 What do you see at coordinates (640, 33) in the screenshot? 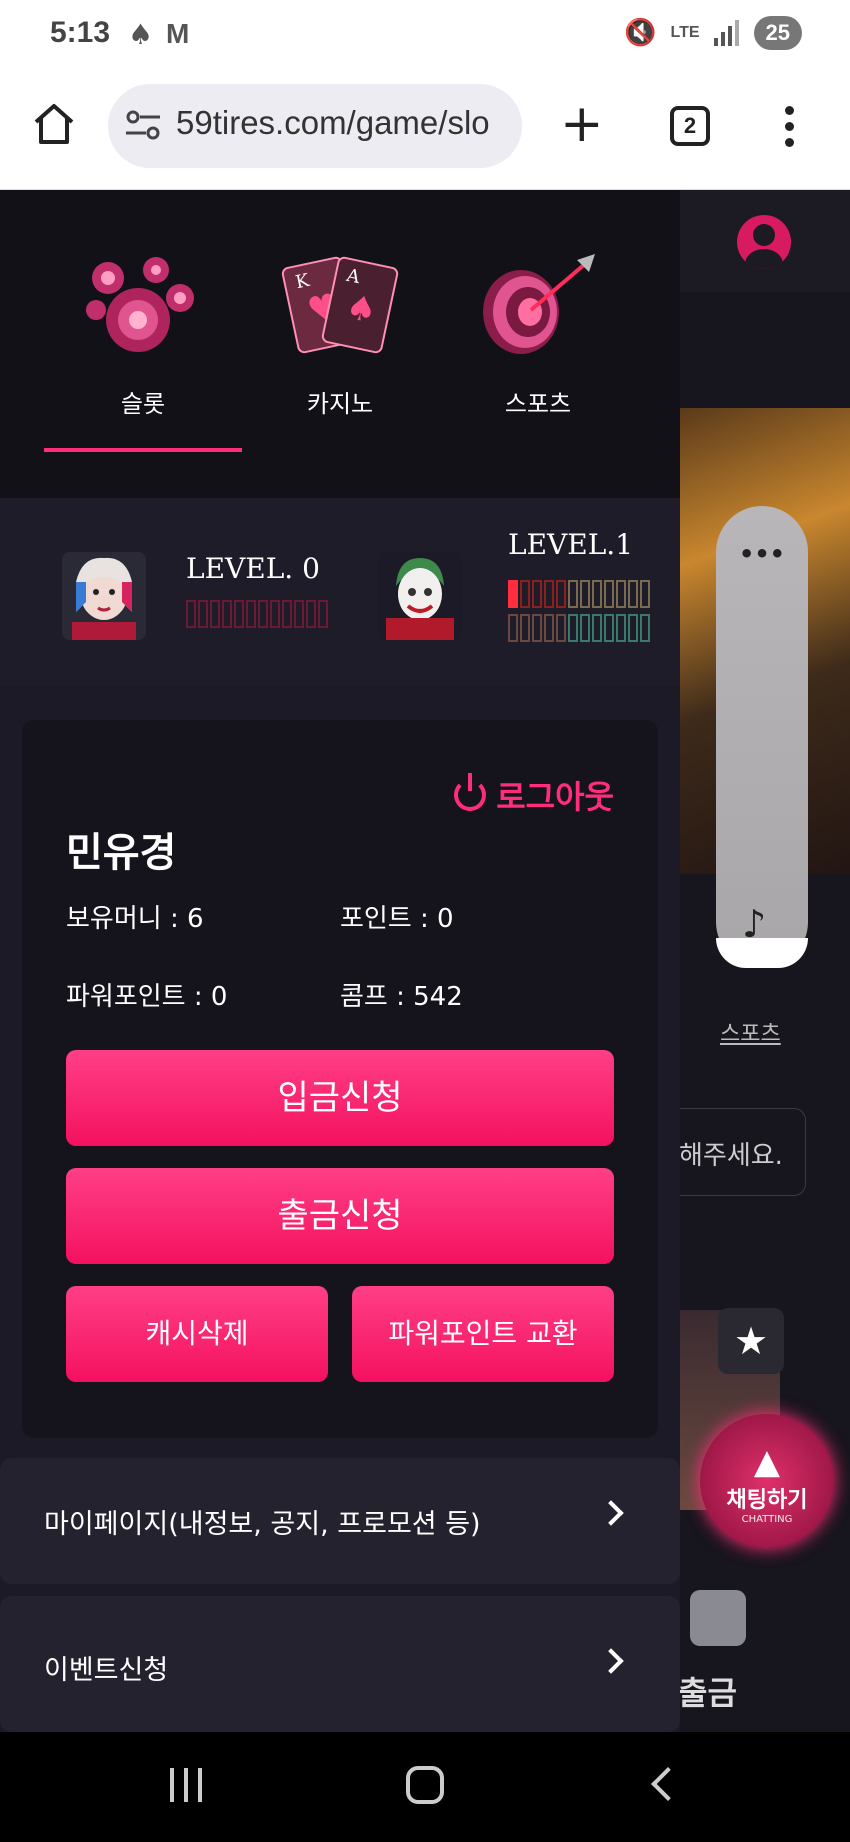
I see `mute-icon: 🔇` at bounding box center [640, 33].